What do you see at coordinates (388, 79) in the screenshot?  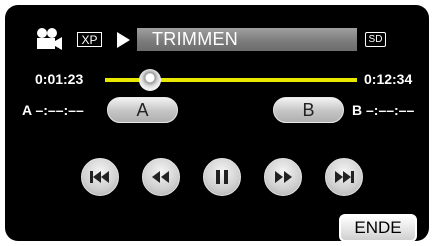 I see `total-time: 0:12:34` at bounding box center [388, 79].